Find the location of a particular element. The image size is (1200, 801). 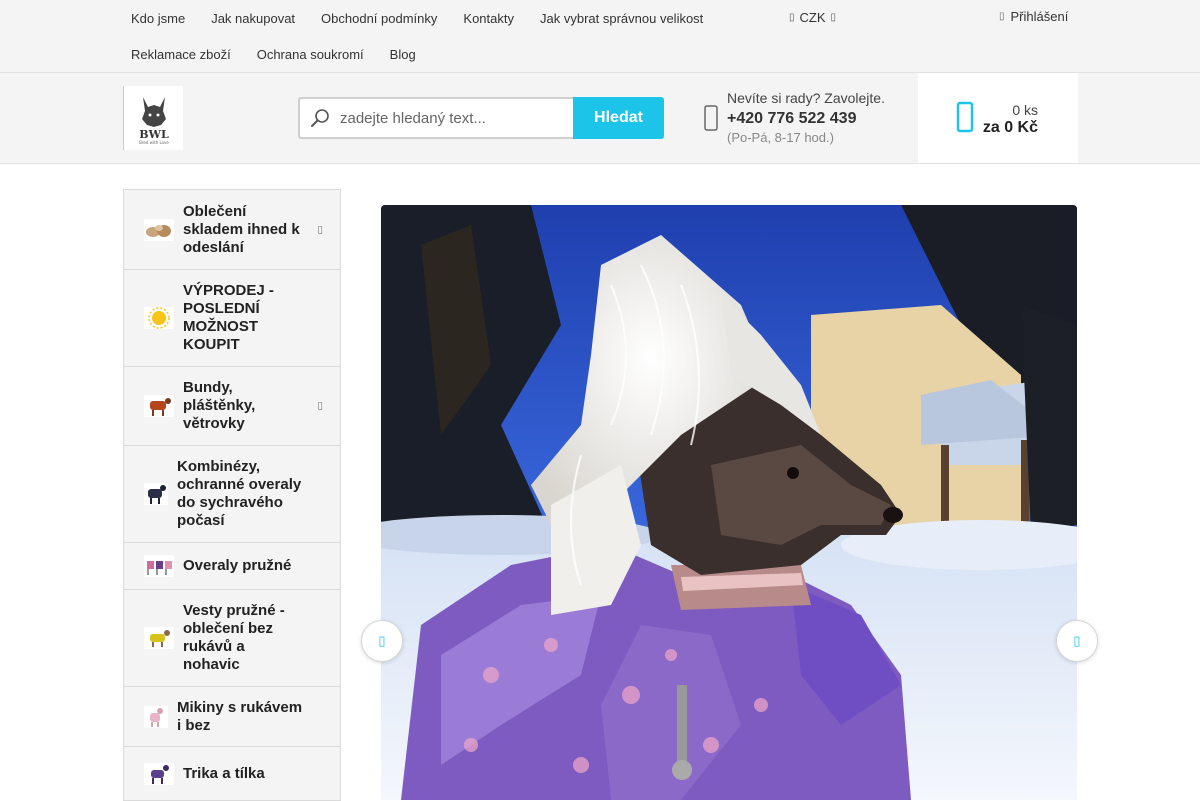

nav-link-how-to-shop: Jak nakupovat is located at coordinates (253, 18).